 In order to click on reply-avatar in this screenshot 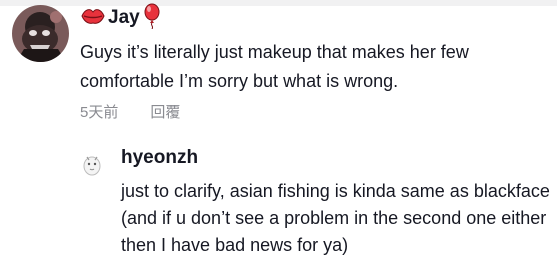, I will do `click(92, 164)`.